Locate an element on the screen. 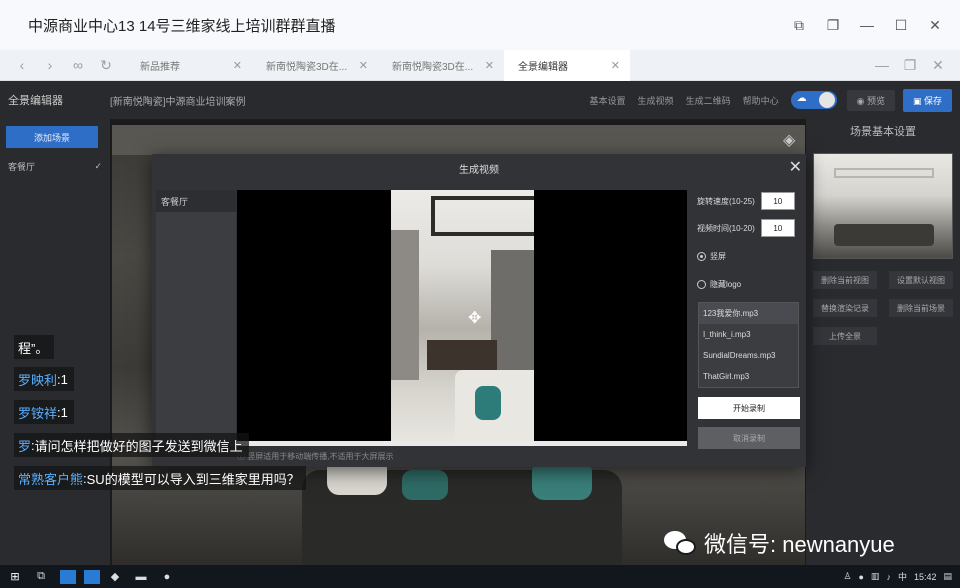 This screenshot has width=960, height=588. music-item: I_think_i.mp3 is located at coordinates (748, 334).